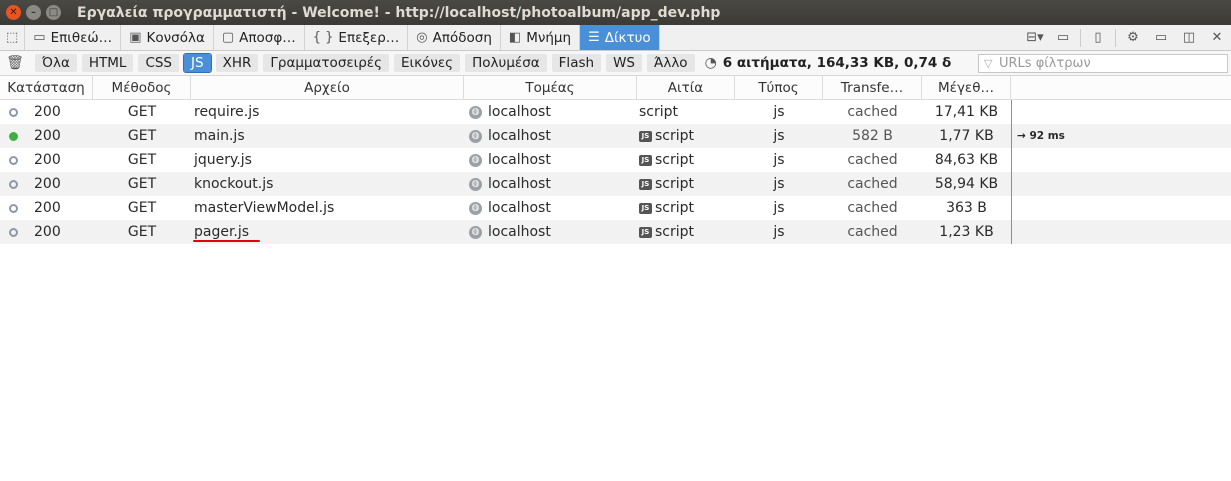  I want to click on dock-side-icon: ◫, so click(1189, 37).